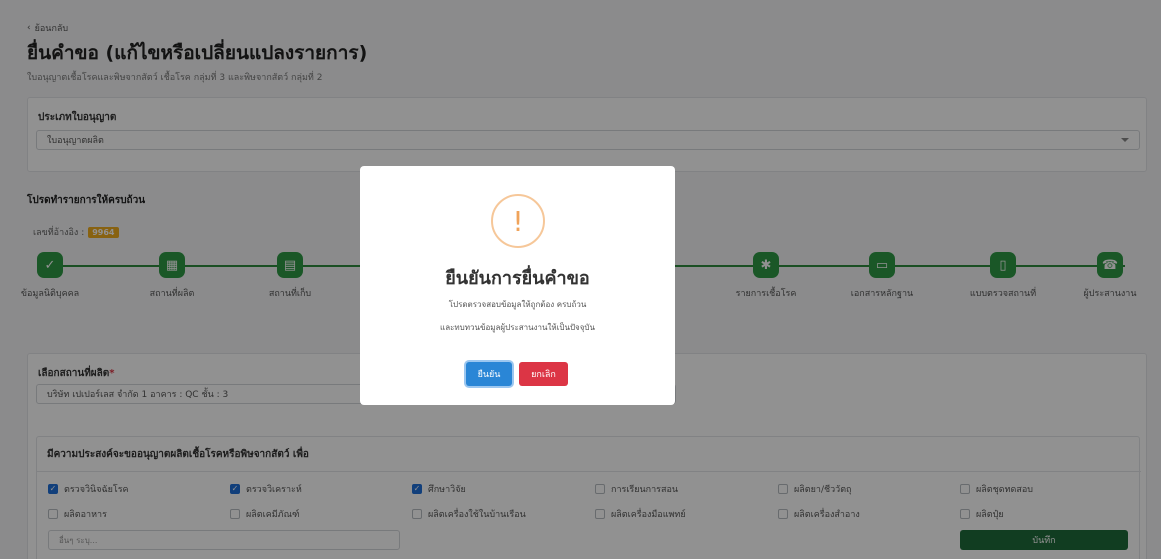  Describe the element at coordinates (489, 374) in the screenshot. I see `confirm-button: ยืนยัน` at that location.